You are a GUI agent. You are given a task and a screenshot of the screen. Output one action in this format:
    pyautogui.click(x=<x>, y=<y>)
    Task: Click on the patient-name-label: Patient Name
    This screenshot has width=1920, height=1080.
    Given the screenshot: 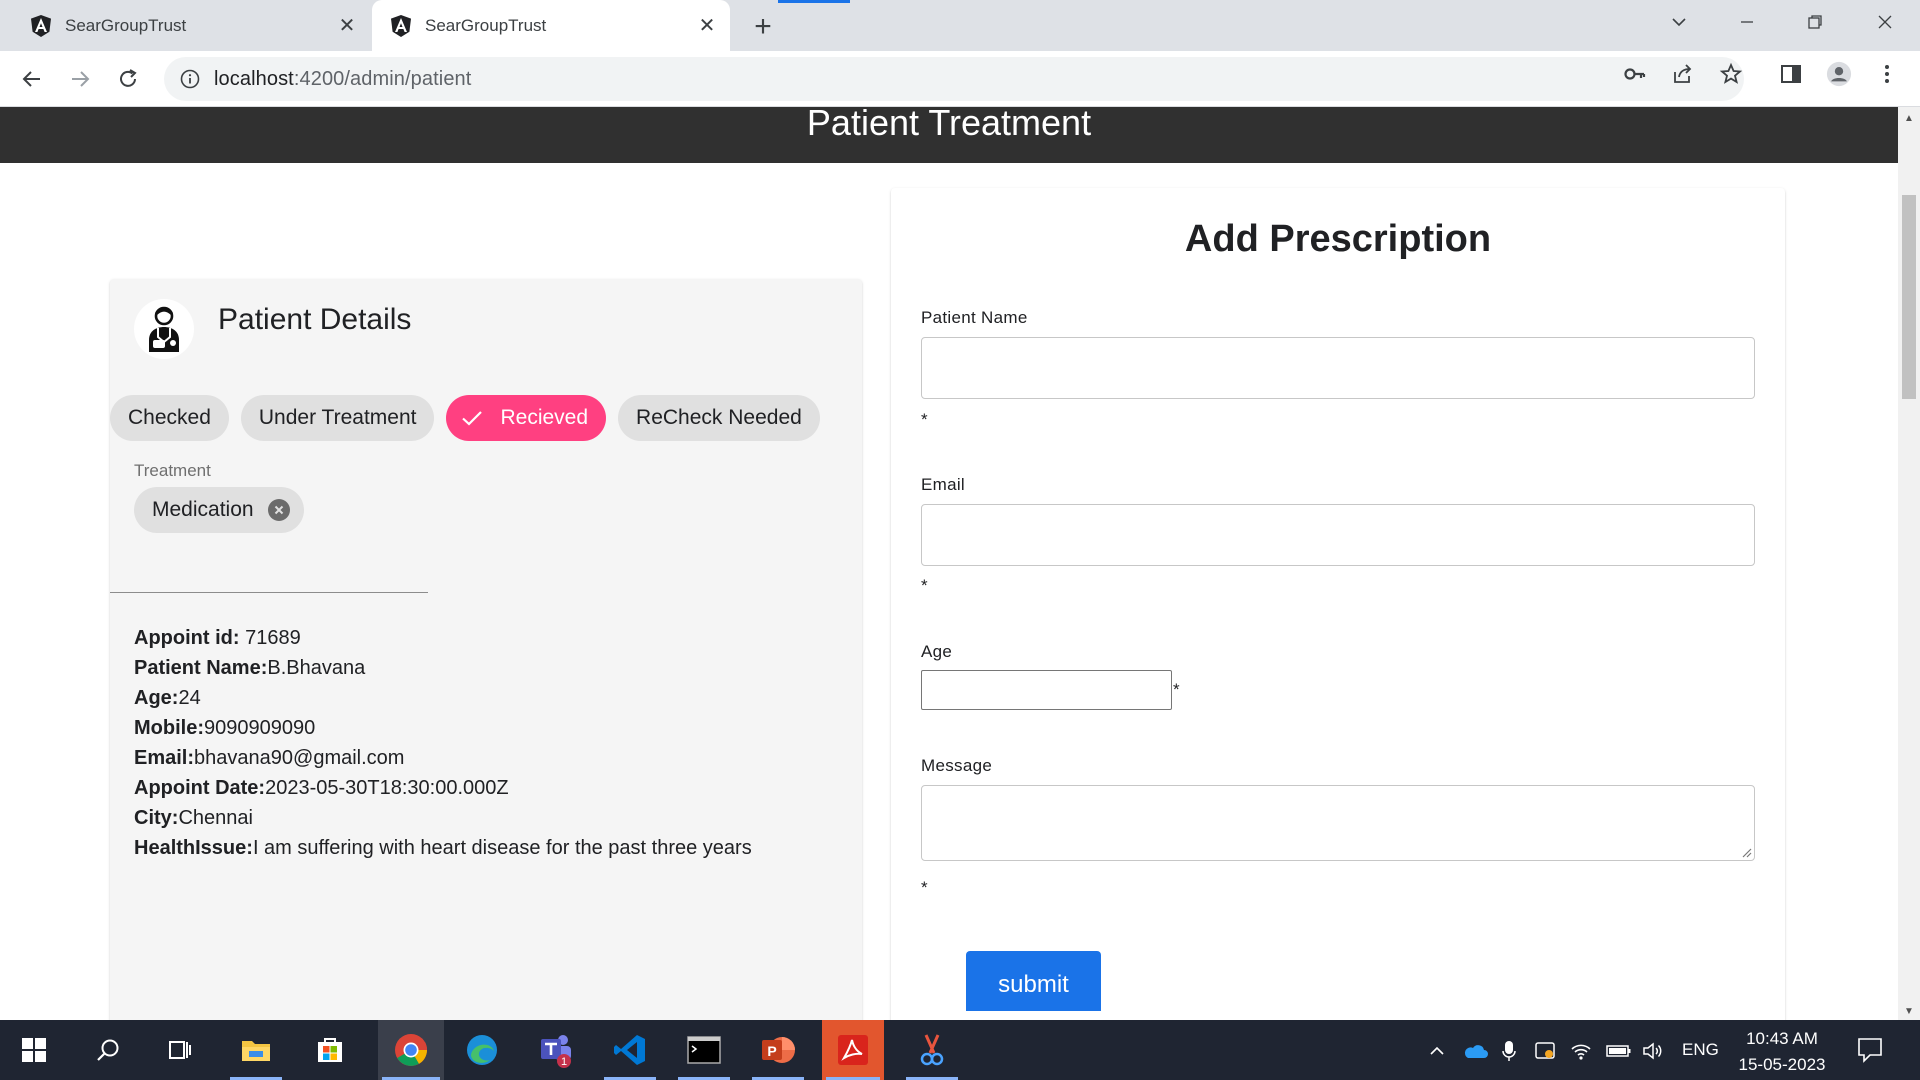 What is the action you would take?
    pyautogui.click(x=974, y=317)
    